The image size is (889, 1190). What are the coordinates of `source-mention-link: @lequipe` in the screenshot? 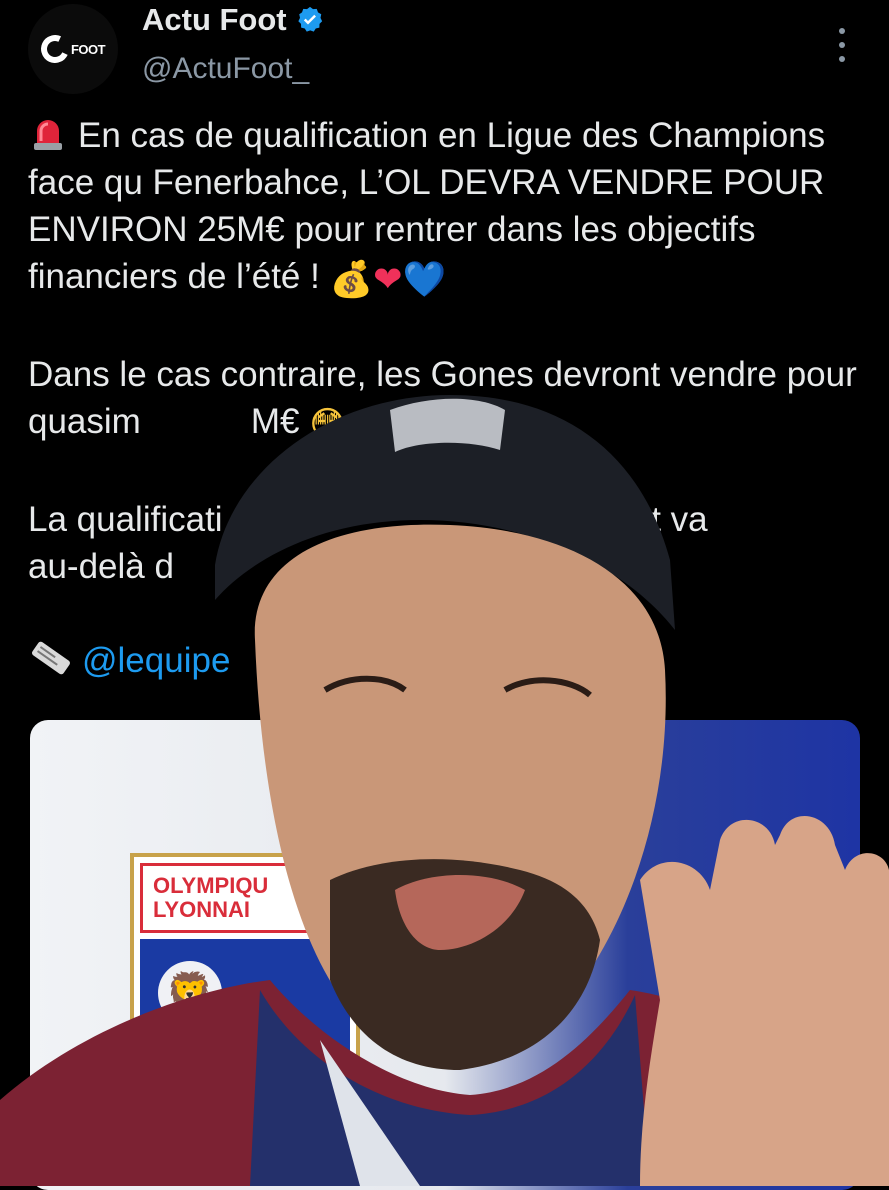 It's located at (156, 660).